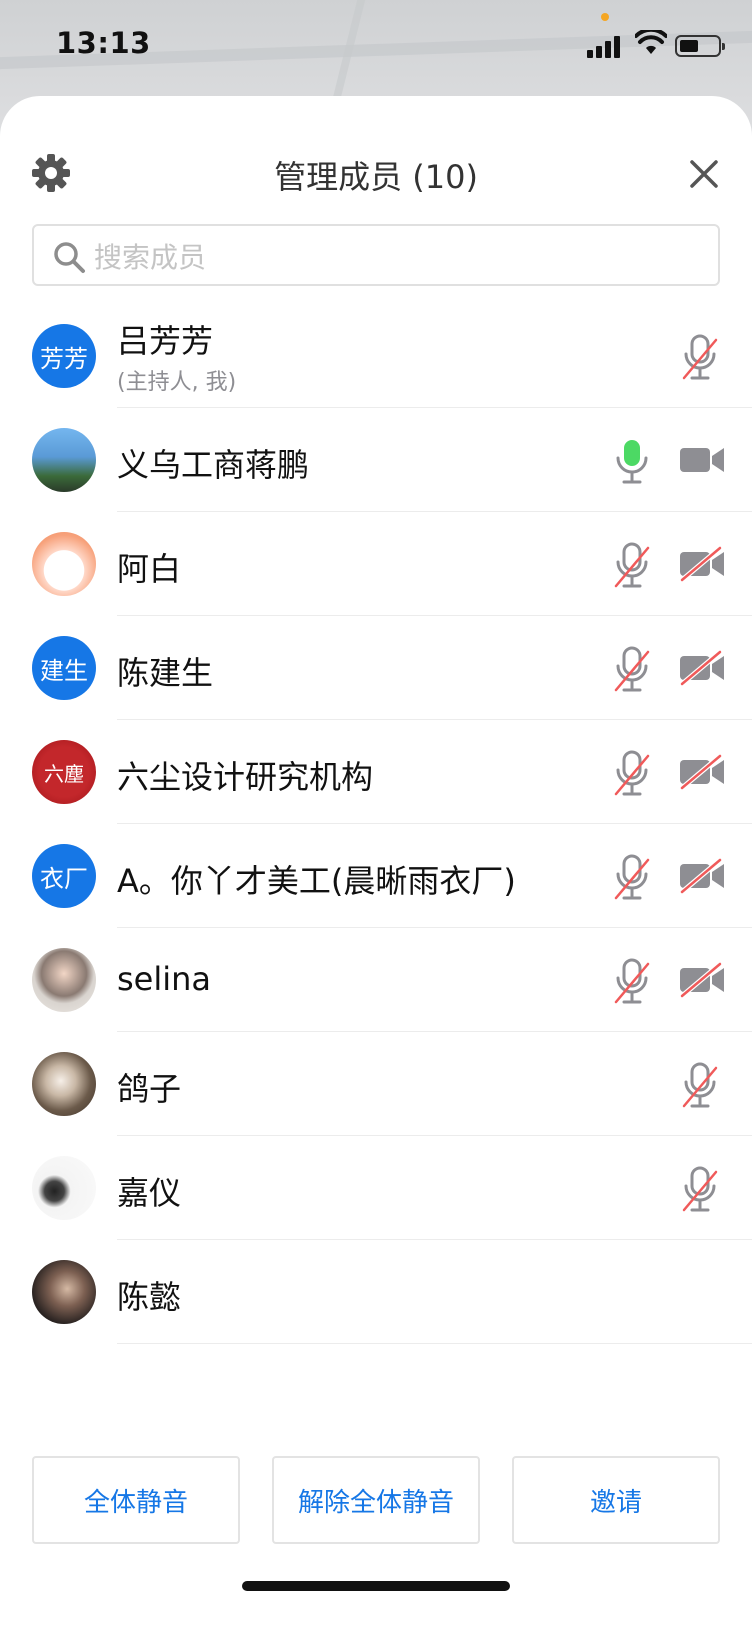 The height and width of the screenshot is (1629, 752). Describe the element at coordinates (376, 980) in the screenshot. I see `member-row: selina` at that location.